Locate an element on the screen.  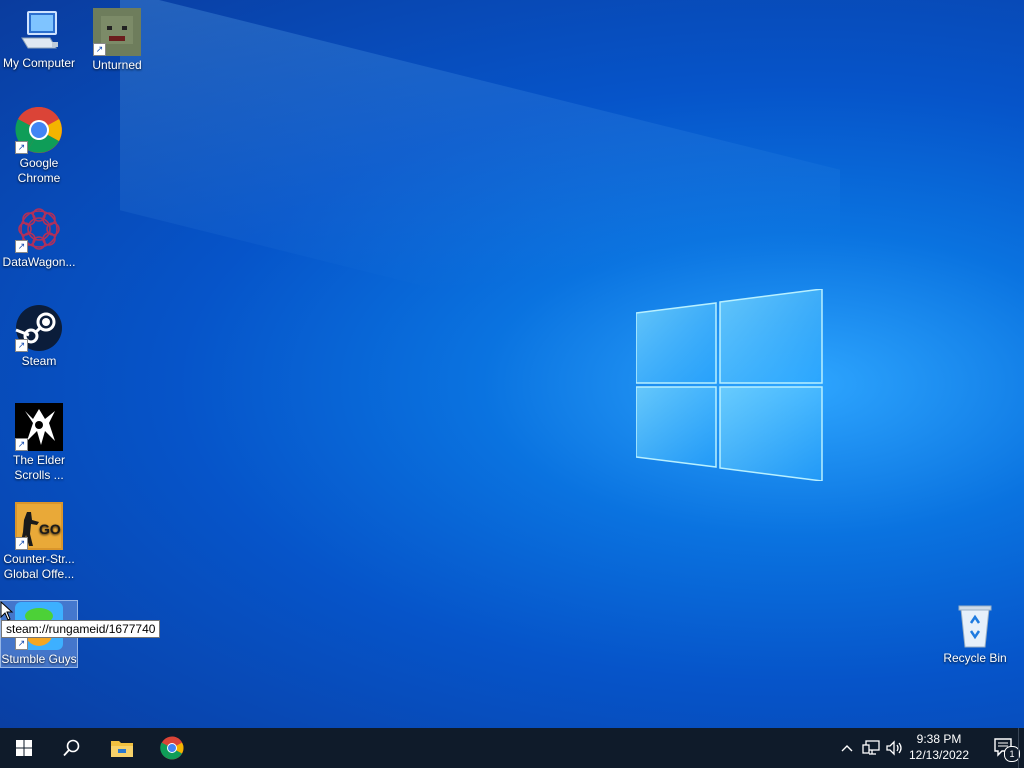
chevron-up-icon is located at coordinates (847, 748).